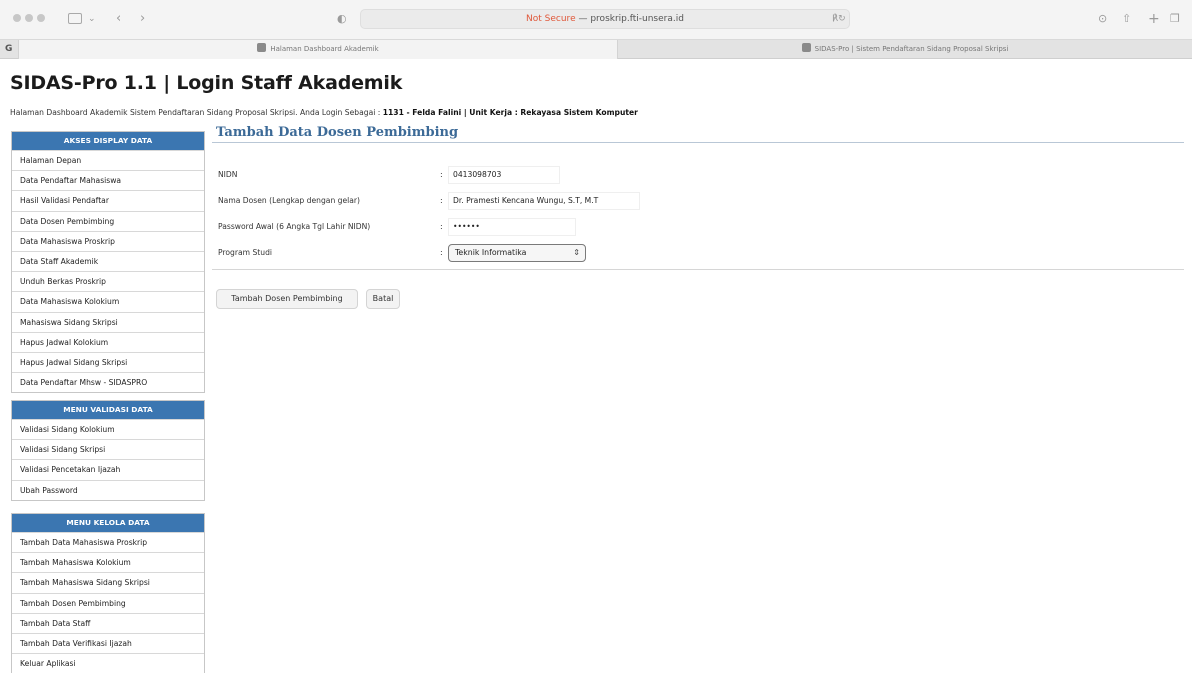 The width and height of the screenshot is (1192, 673). What do you see at coordinates (108, 429) in the screenshot?
I see `sidebar-item-validasi-sidang-kolokium: Validasi Sidang Kolokium` at bounding box center [108, 429].